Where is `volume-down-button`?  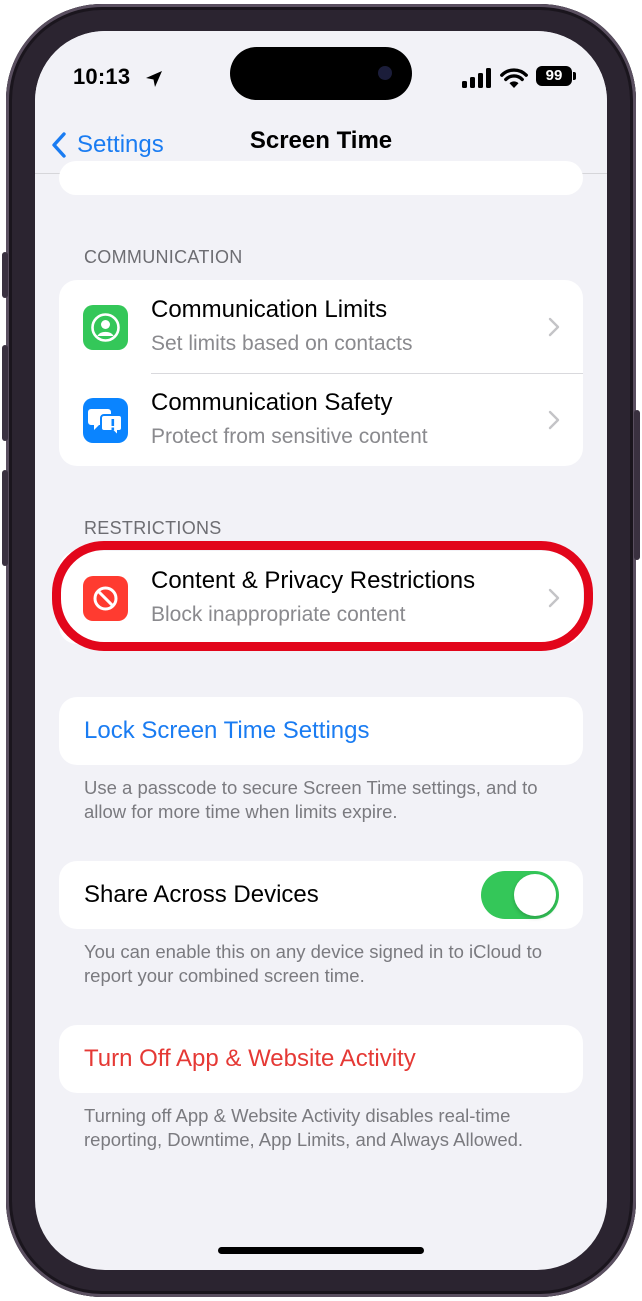
volume-down-button is located at coordinates (5, 518).